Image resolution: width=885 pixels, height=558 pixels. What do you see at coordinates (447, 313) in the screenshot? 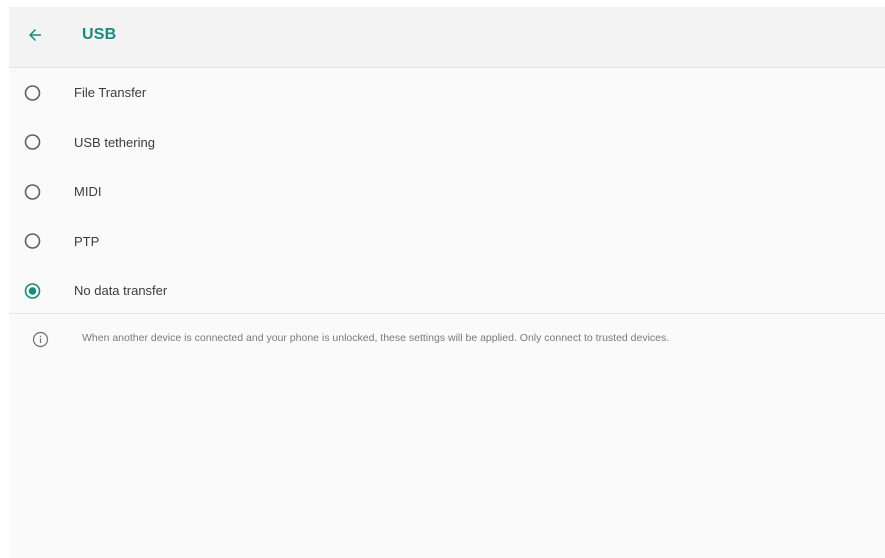
I see `divider` at bounding box center [447, 313].